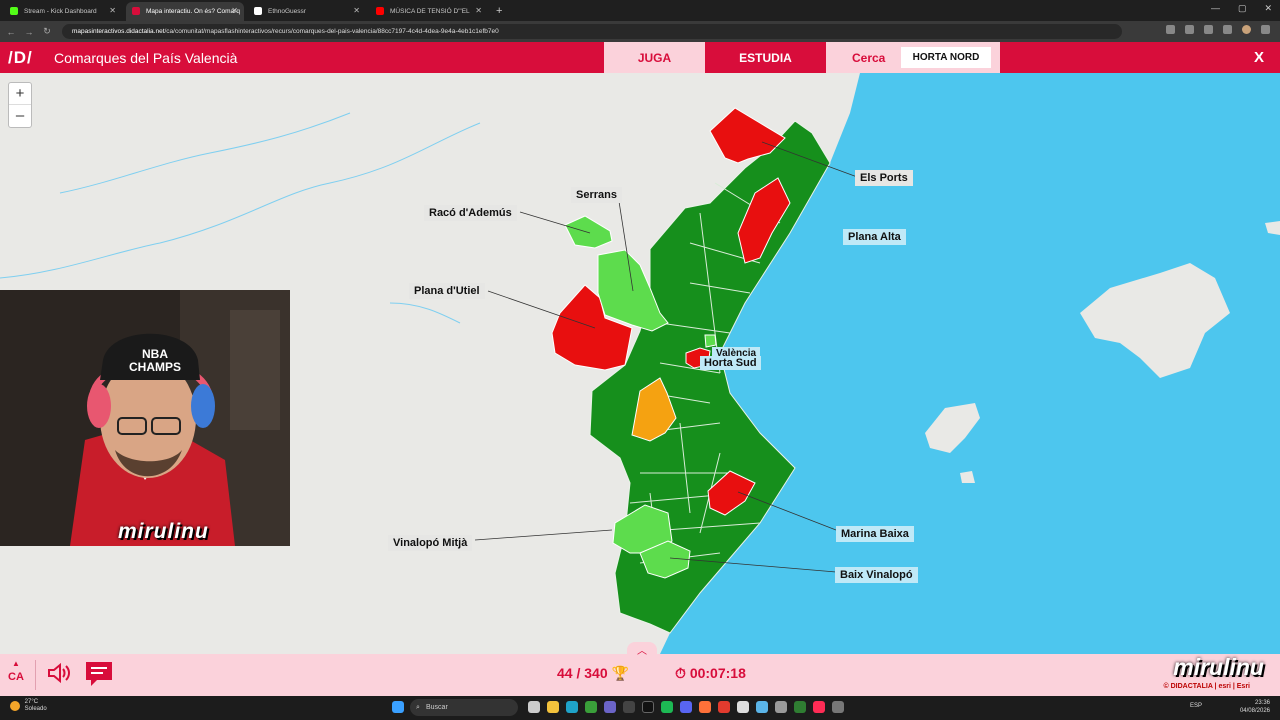  Describe the element at coordinates (1259, 57) in the screenshot. I see `close-button: X` at that location.